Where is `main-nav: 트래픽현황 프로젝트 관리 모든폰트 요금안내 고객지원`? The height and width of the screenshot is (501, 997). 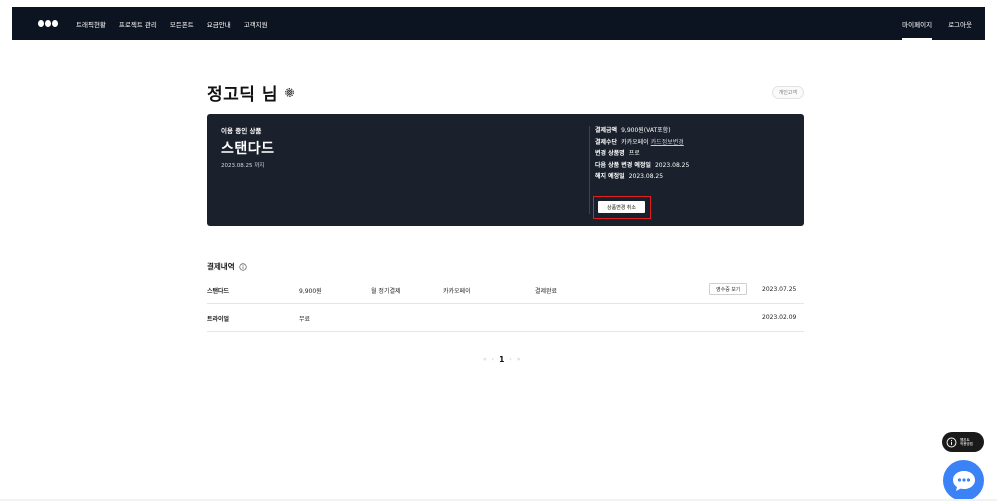 main-nav: 트래픽현황 프로젝트 관리 모든폰트 요금안내 고객지원 is located at coordinates (178, 24).